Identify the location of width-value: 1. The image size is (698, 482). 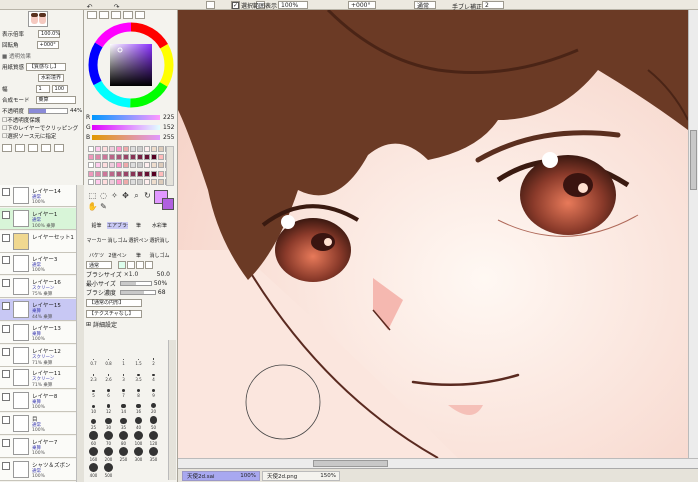
(42, 88).